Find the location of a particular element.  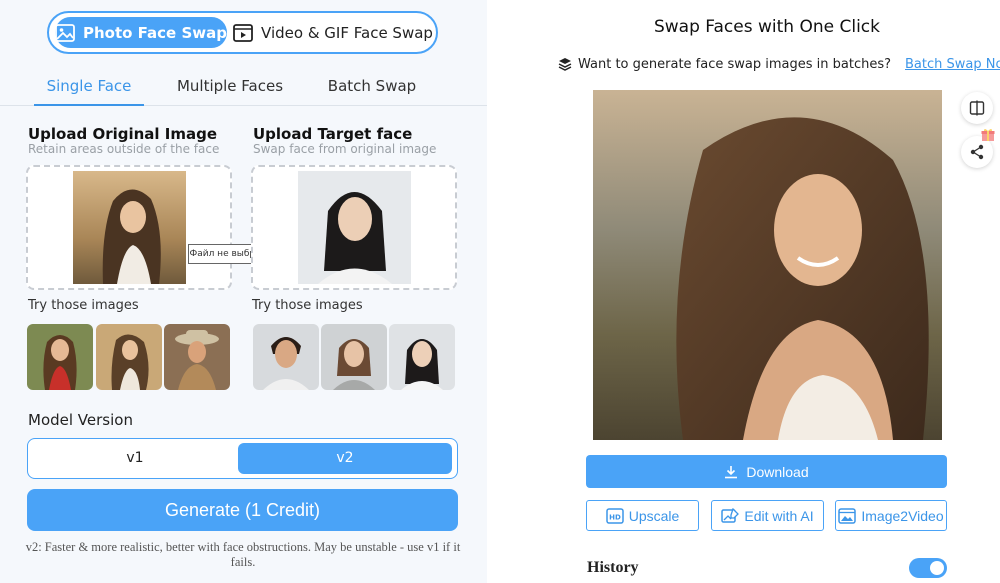

history-toggle is located at coordinates (928, 568).